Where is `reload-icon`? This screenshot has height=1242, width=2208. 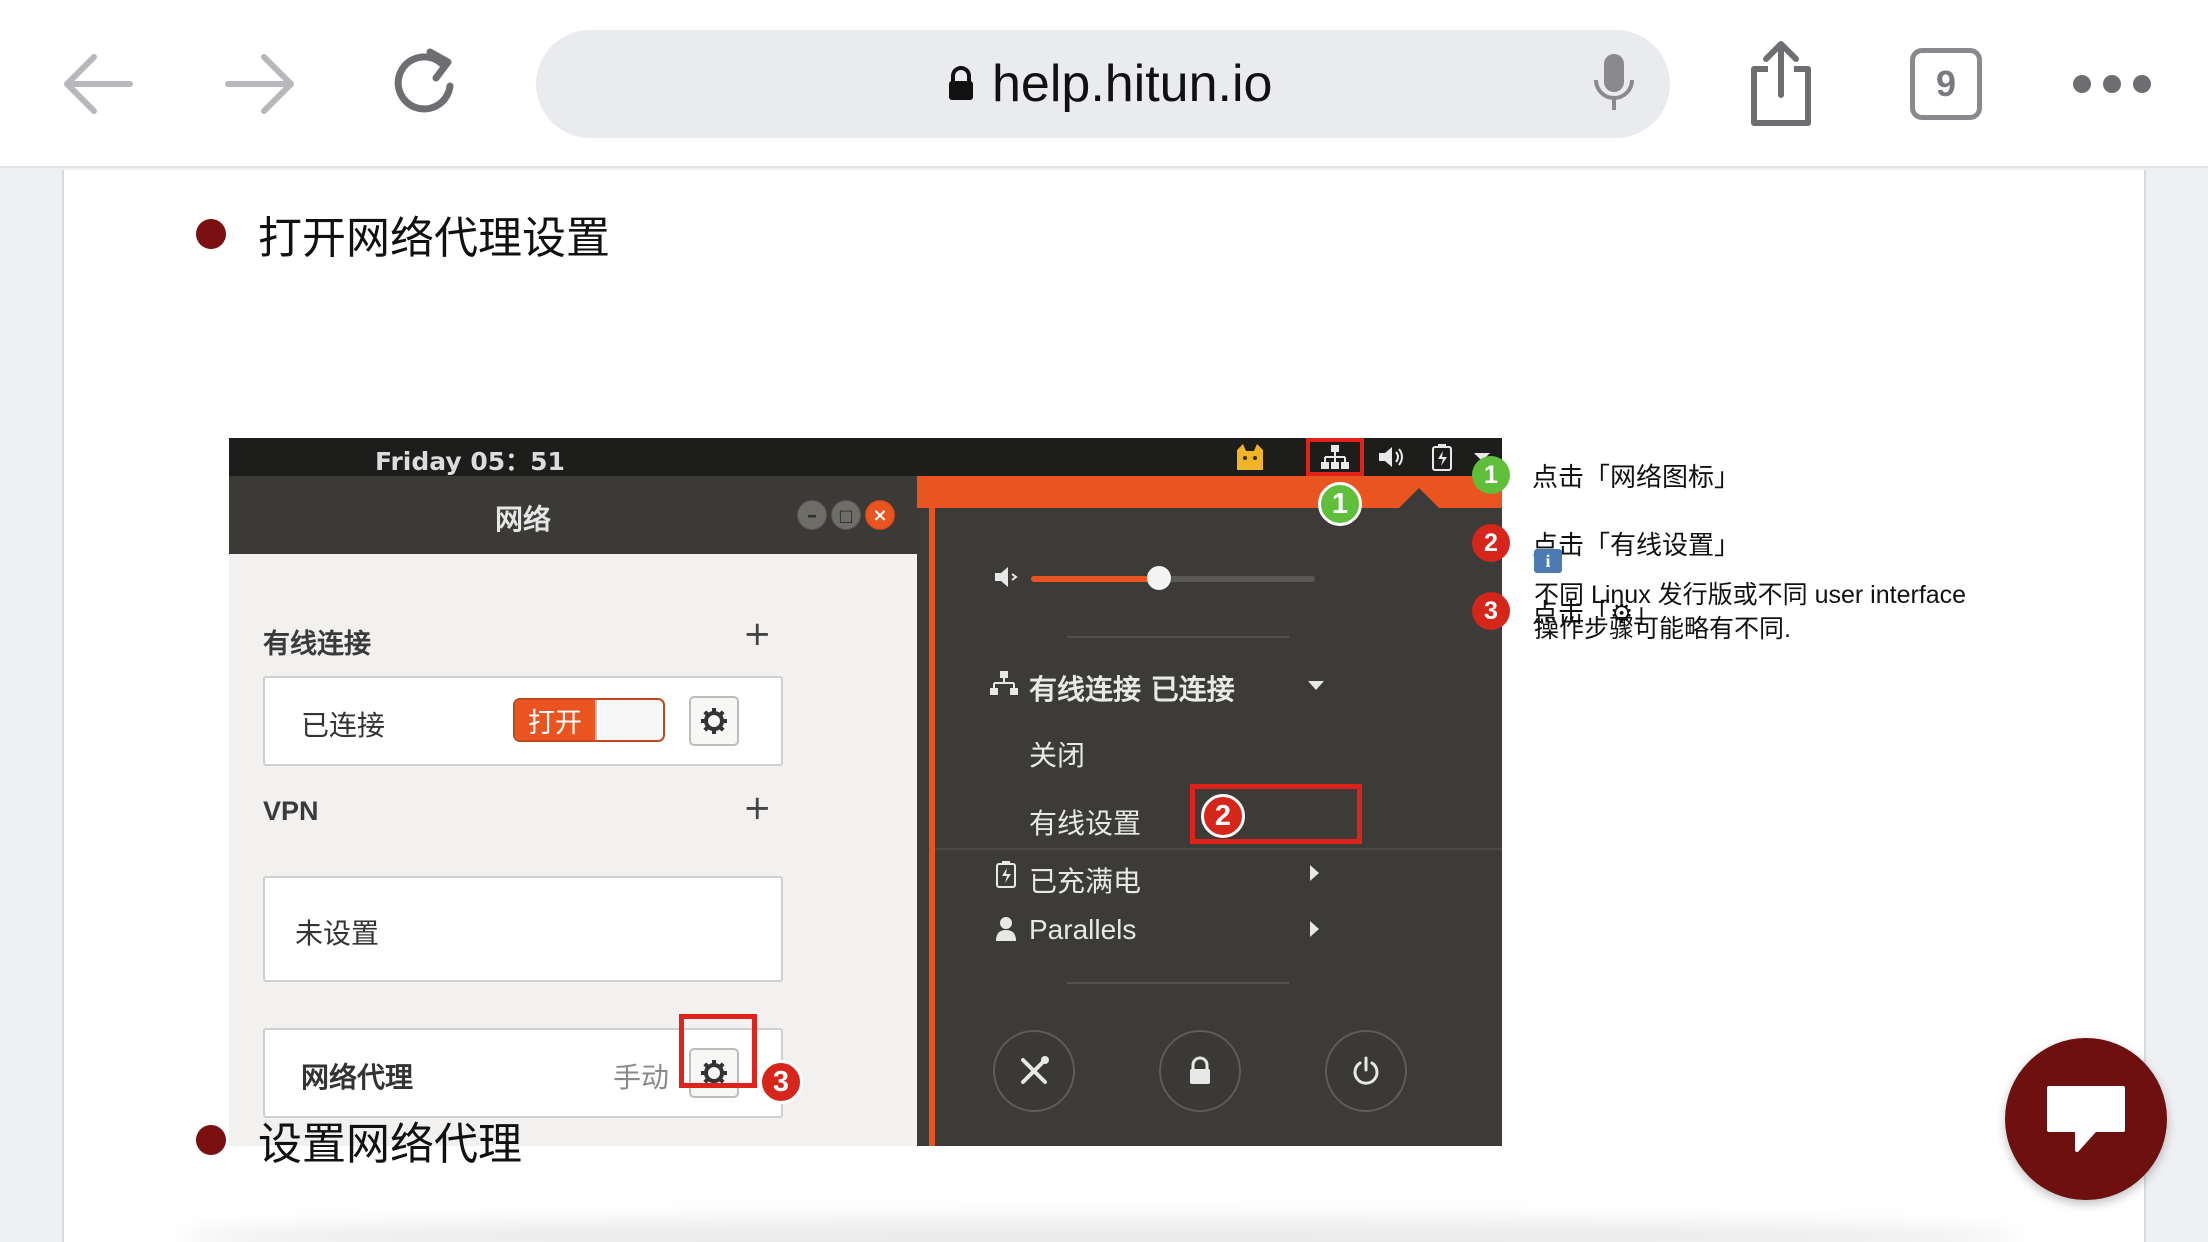
reload-icon is located at coordinates (424, 80).